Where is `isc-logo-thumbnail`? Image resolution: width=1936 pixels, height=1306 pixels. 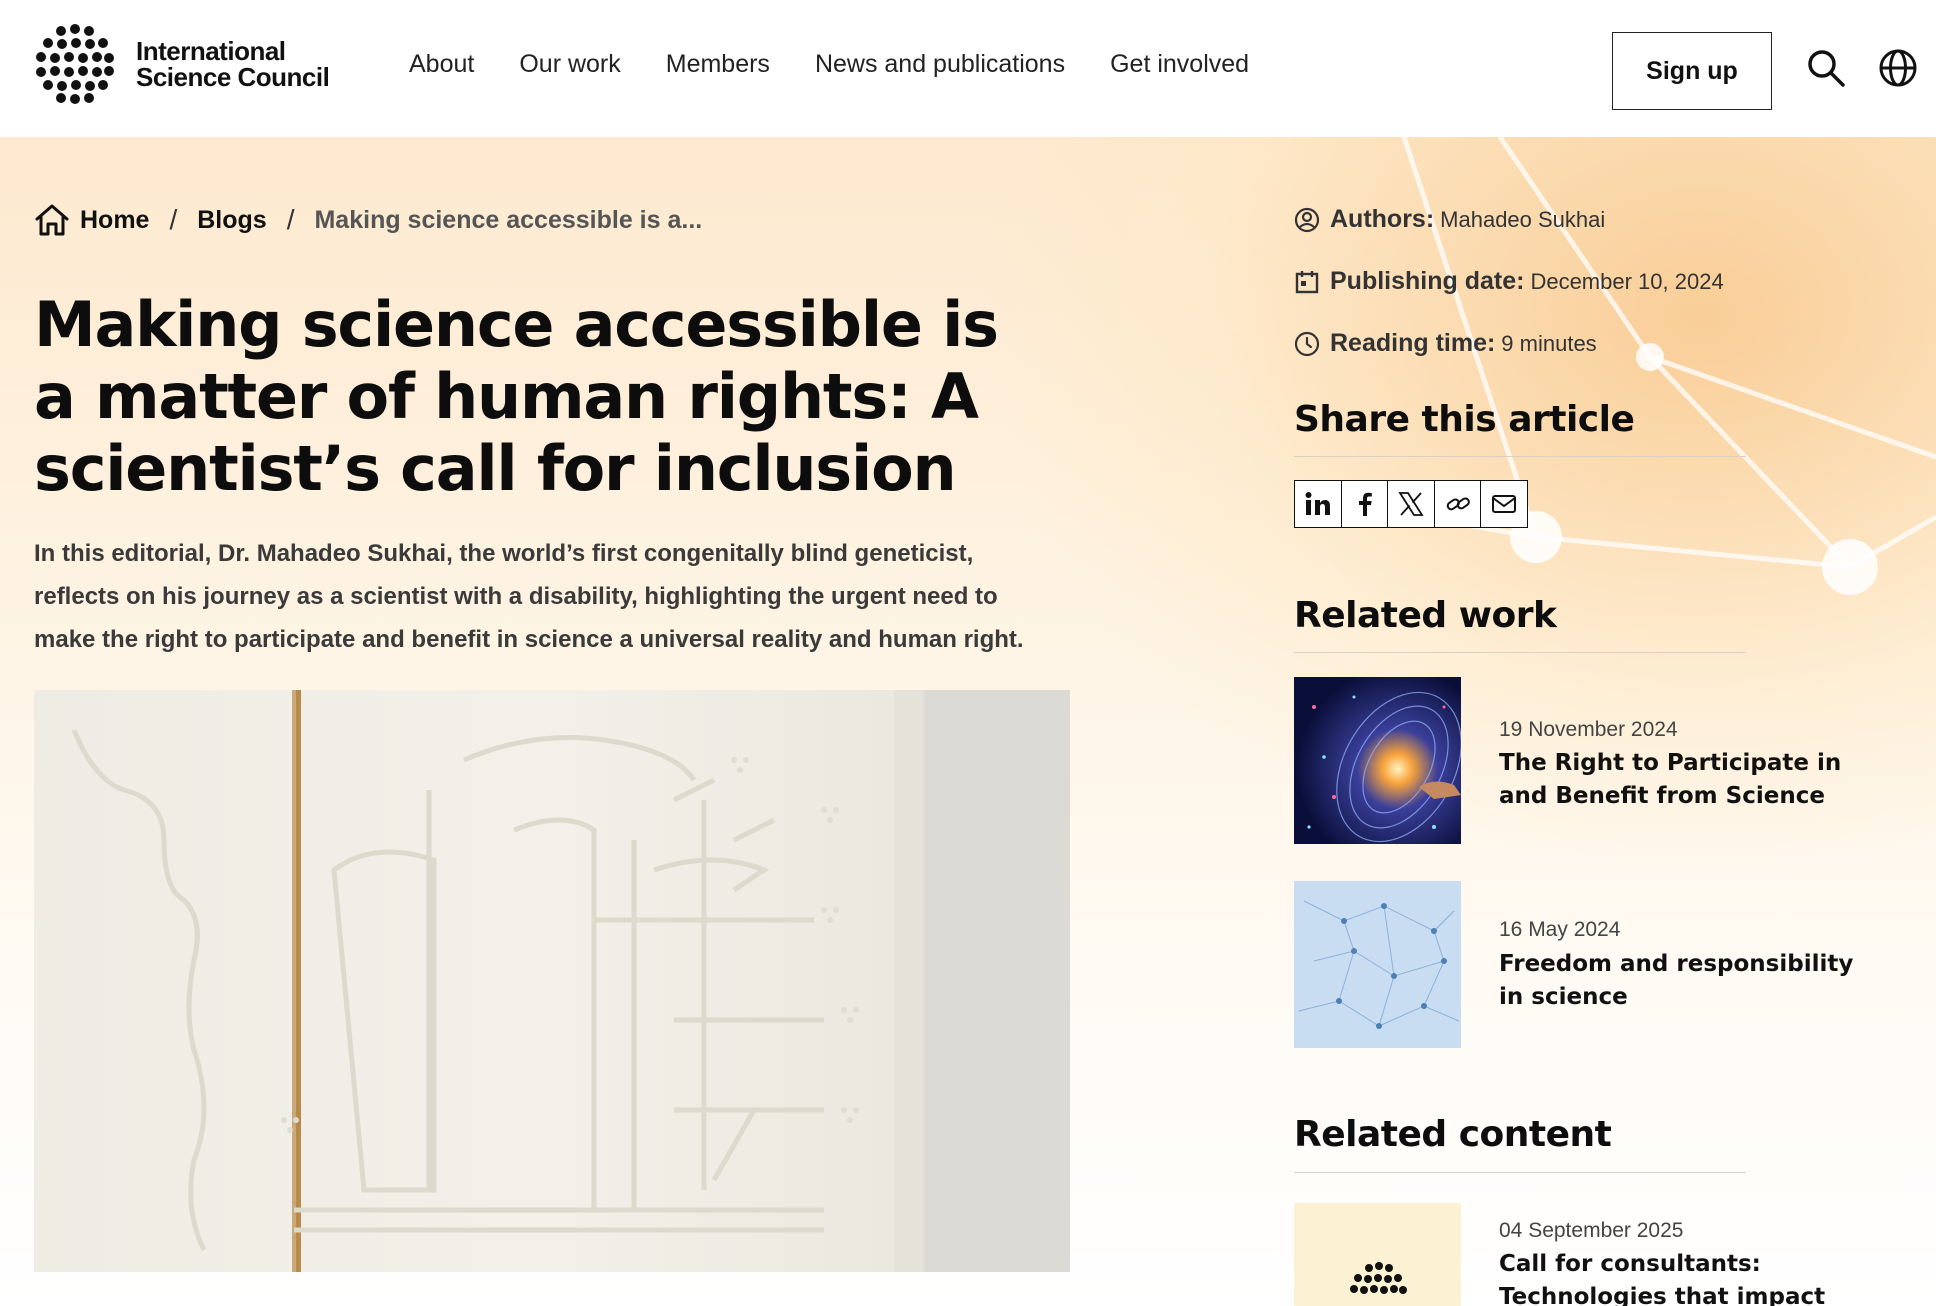
isc-logo-thumbnail is located at coordinates (1377, 1254).